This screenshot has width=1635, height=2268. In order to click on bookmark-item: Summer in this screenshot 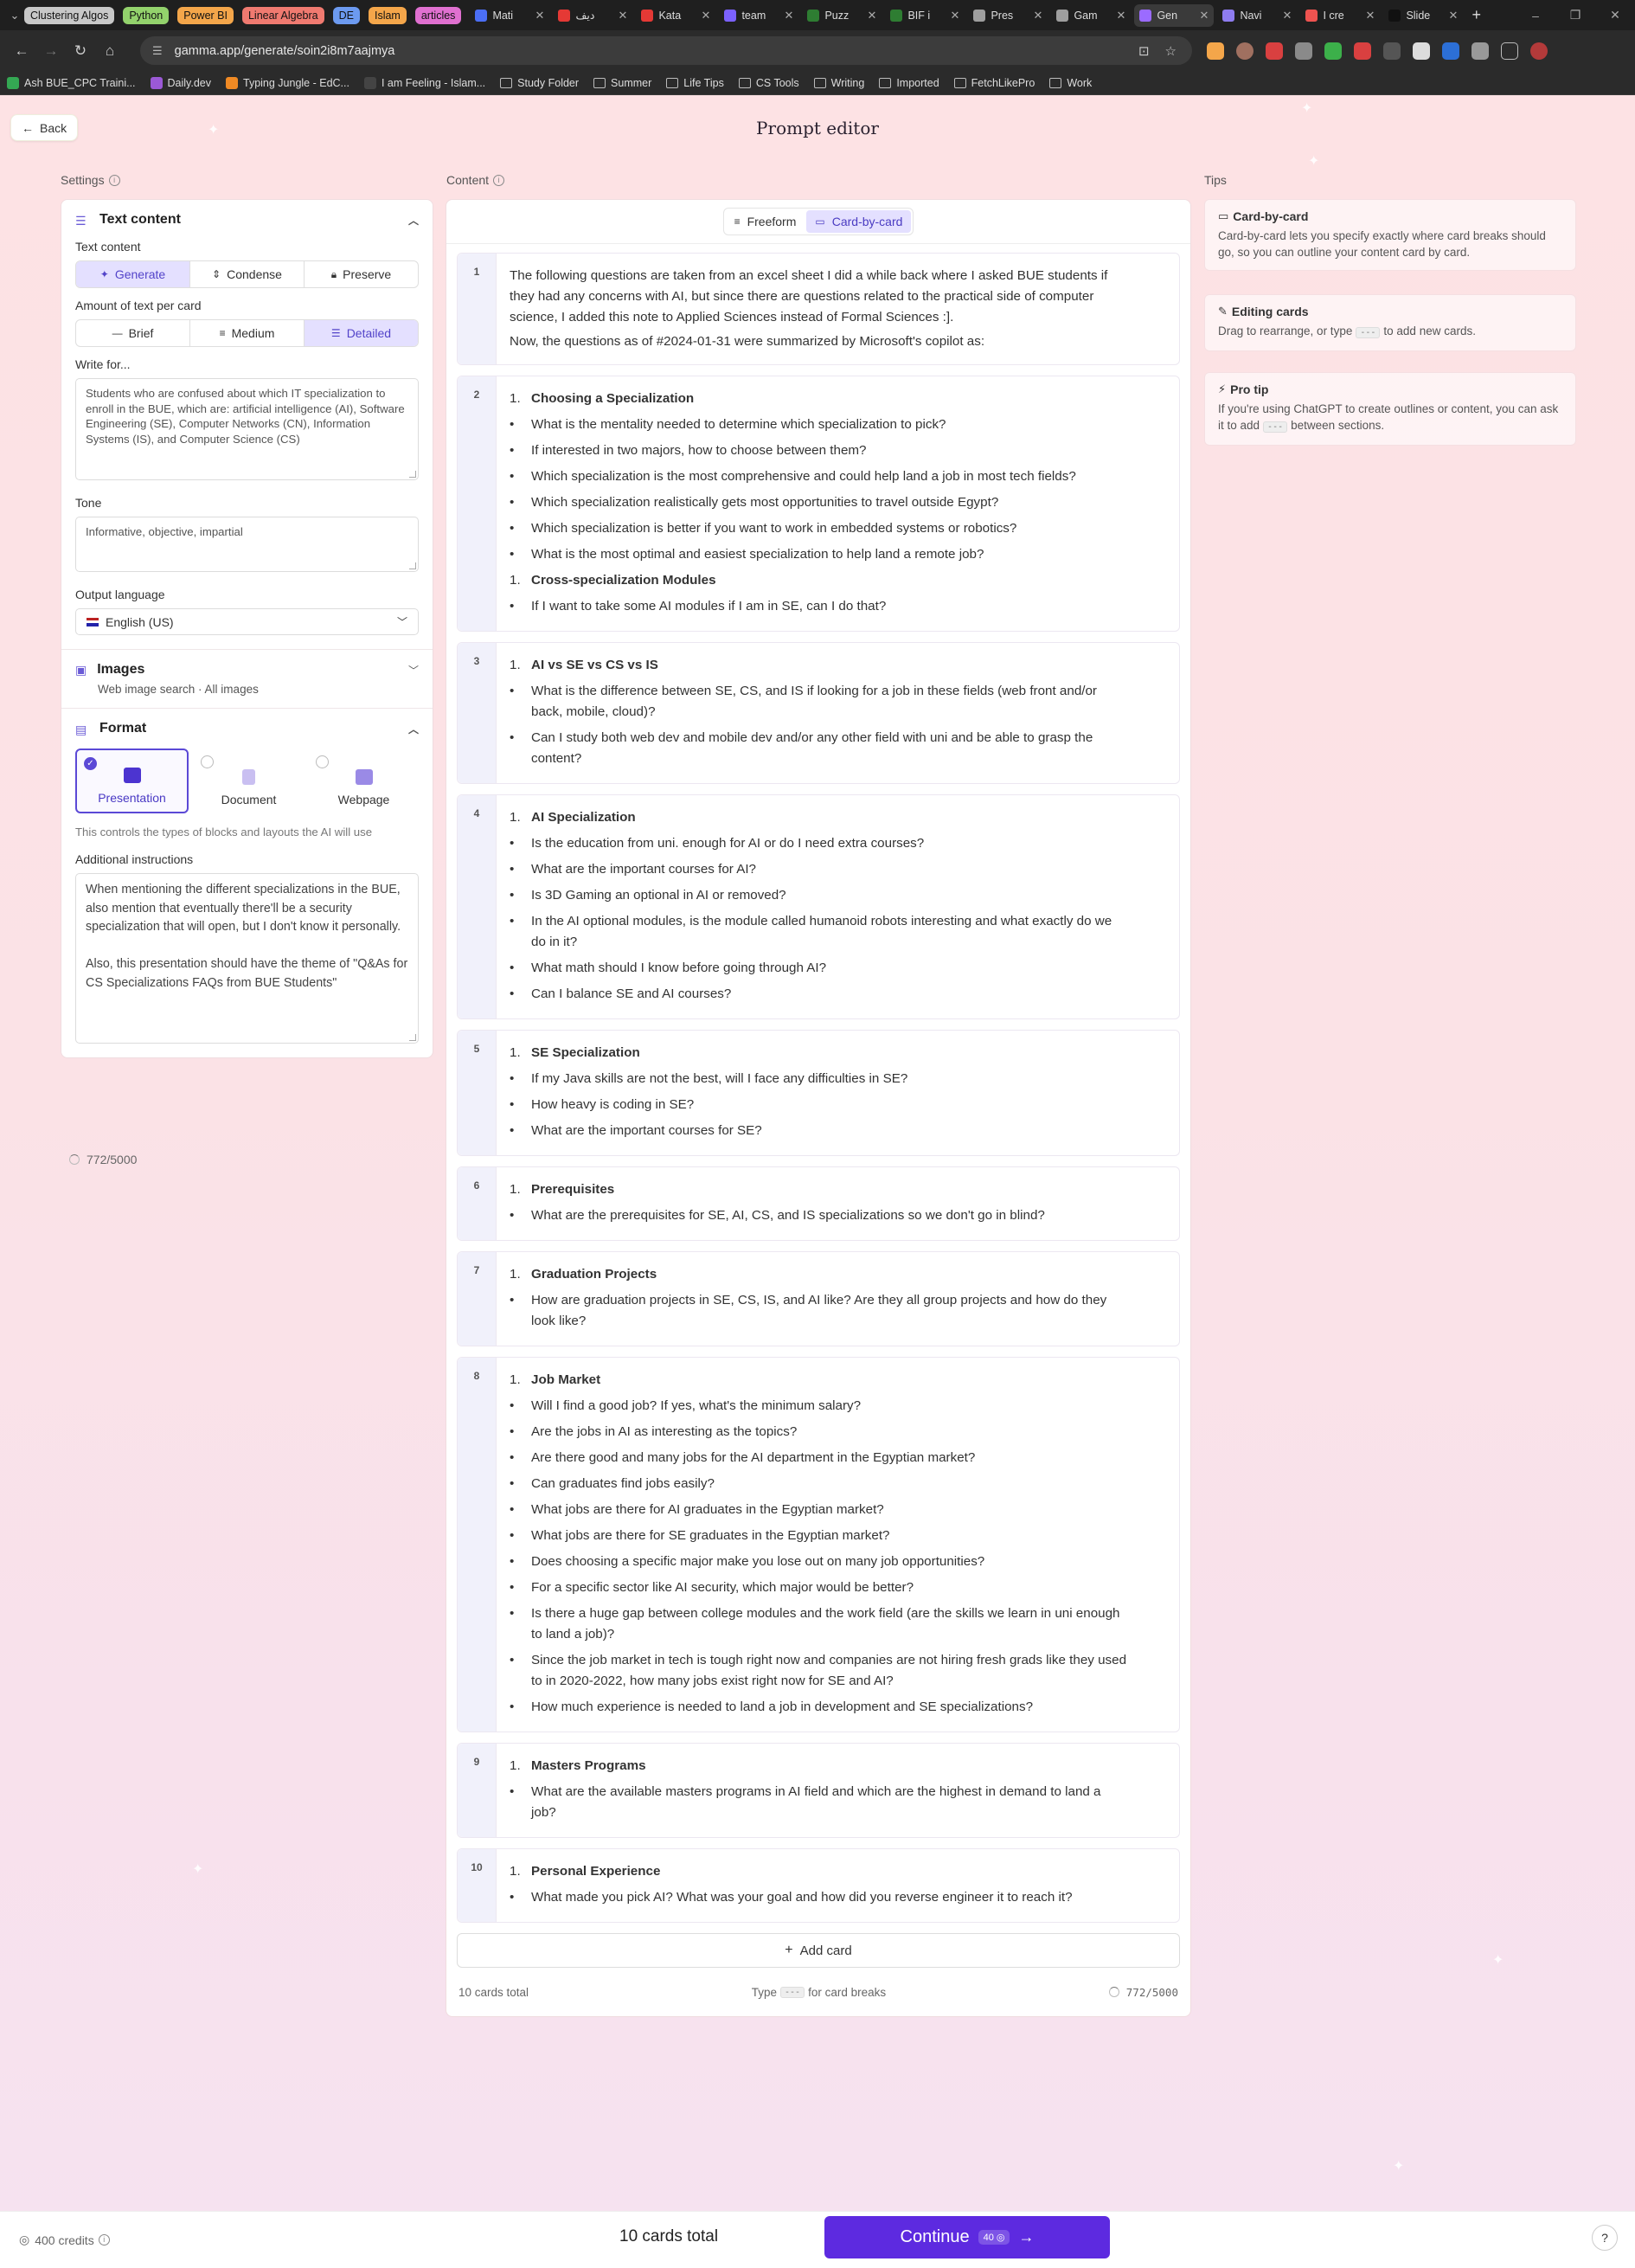, I will do `click(622, 83)`.